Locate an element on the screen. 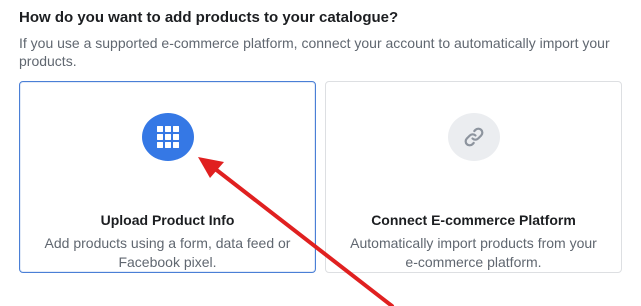 This screenshot has height=306, width=641. link-icon is located at coordinates (473, 137).